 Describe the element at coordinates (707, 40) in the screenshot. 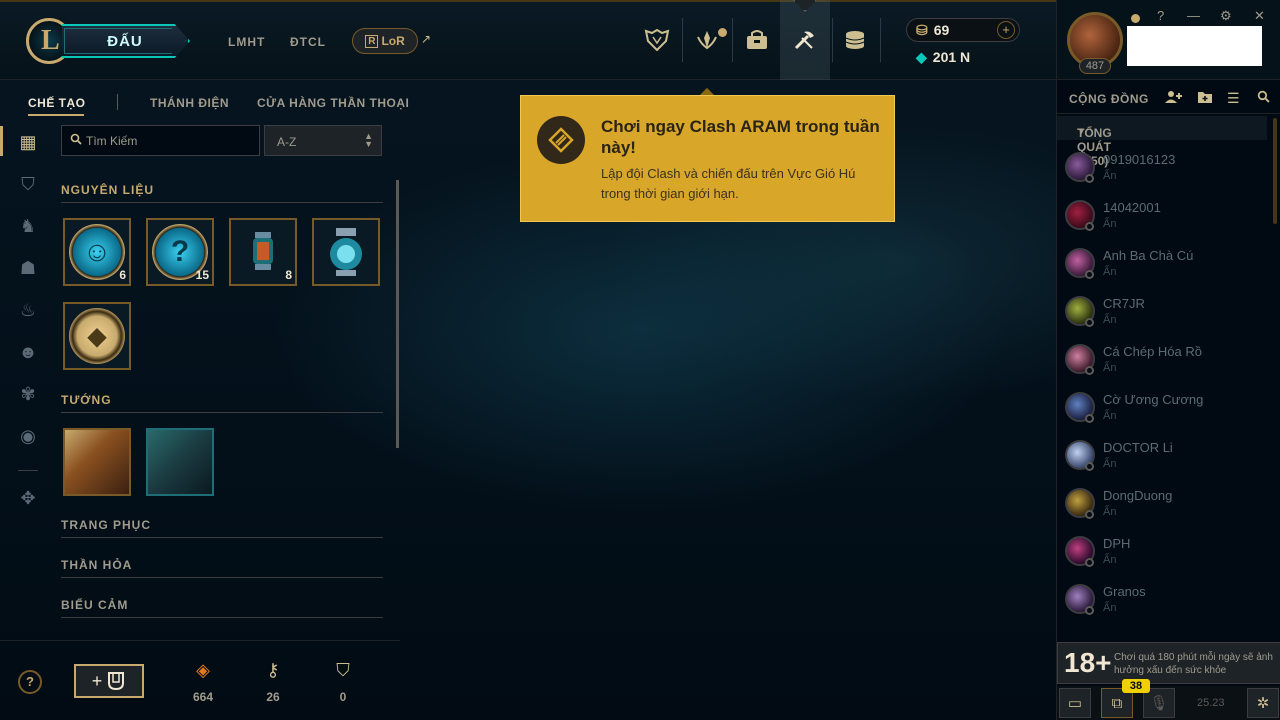

I see `honor-icon` at that location.